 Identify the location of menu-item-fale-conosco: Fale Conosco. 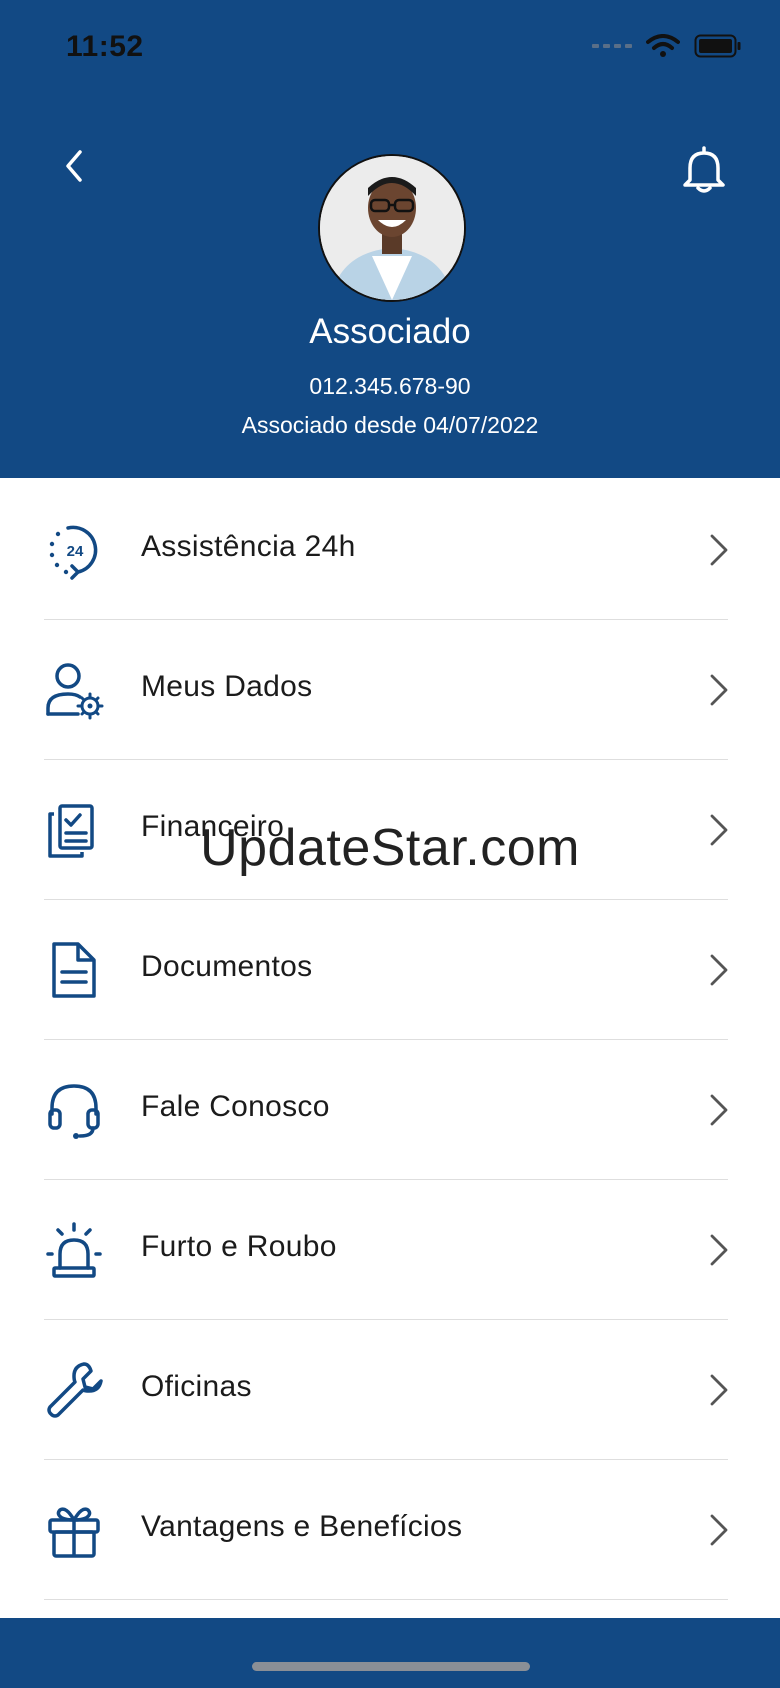
(390, 1110).